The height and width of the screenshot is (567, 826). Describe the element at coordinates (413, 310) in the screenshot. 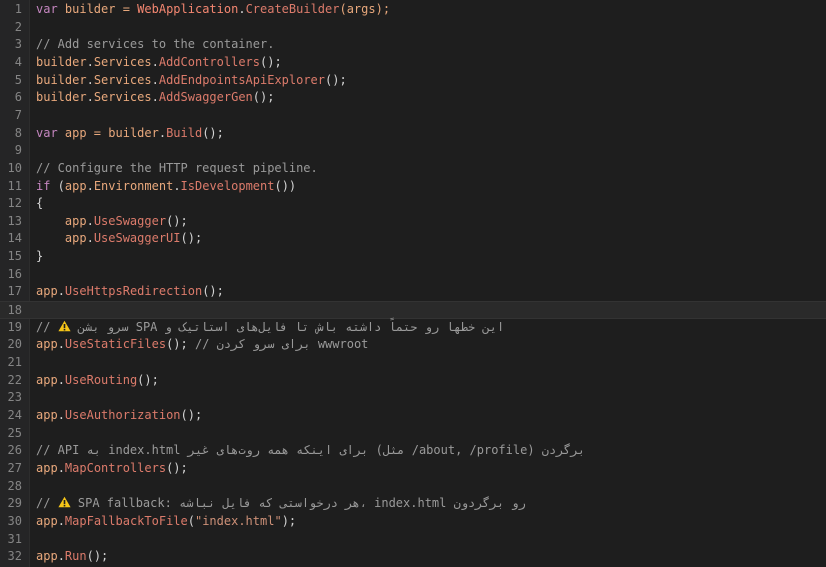

I see `code-line: 18` at that location.